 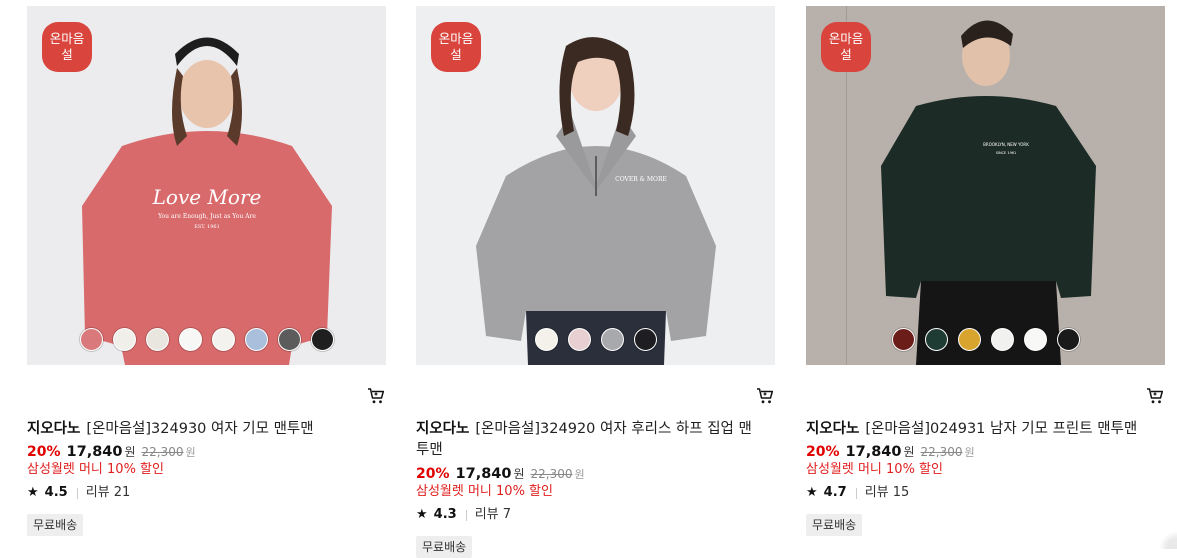 What do you see at coordinates (1006, 153) in the screenshot?
I see `svg-text: SINCE 1961` at bounding box center [1006, 153].